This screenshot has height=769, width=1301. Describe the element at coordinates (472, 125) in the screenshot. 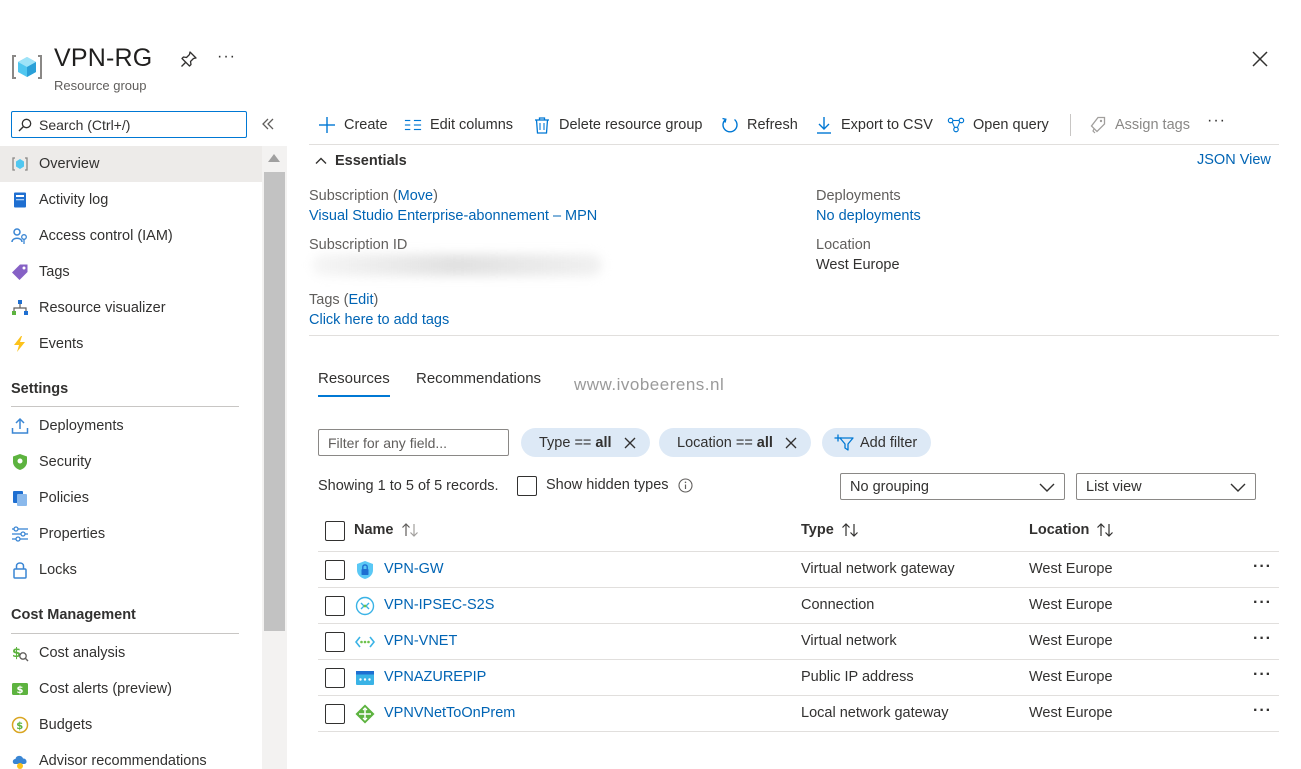

I see `edit-columns-label: Edit columns` at that location.